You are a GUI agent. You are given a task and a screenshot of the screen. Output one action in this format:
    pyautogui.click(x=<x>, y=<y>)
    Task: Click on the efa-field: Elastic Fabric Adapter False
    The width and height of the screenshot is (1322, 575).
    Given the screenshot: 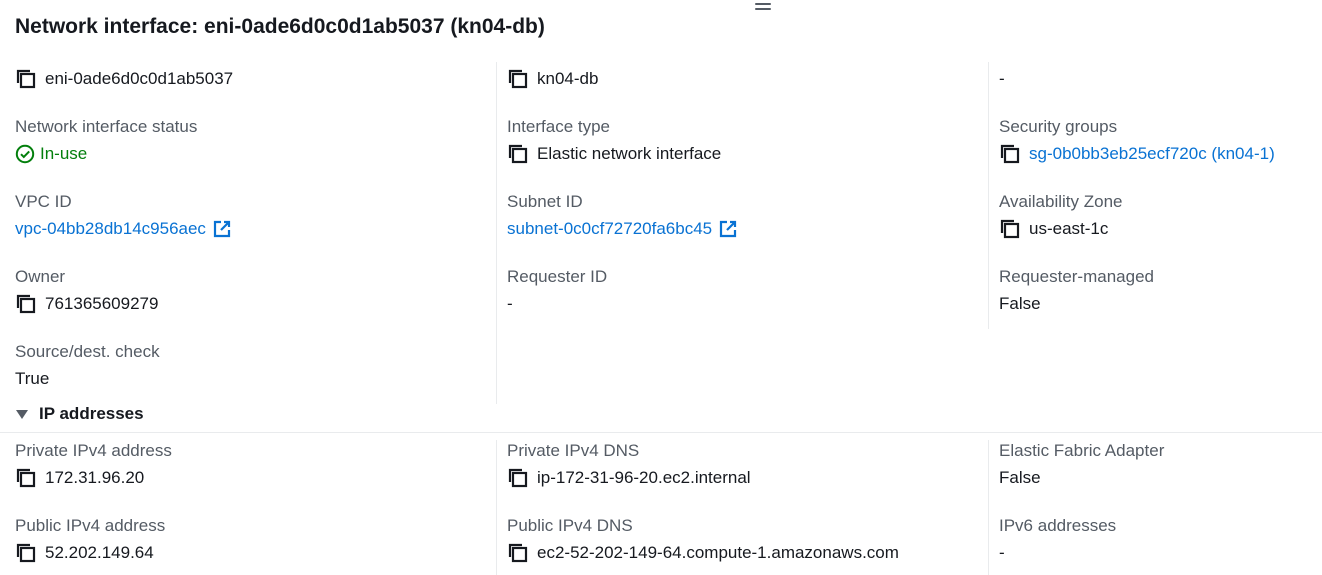 What is the action you would take?
    pyautogui.click(x=1081, y=464)
    